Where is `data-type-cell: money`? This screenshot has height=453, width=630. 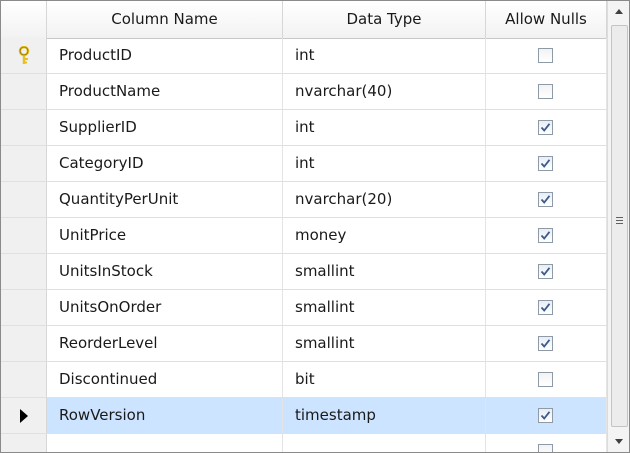 data-type-cell: money is located at coordinates (384, 235).